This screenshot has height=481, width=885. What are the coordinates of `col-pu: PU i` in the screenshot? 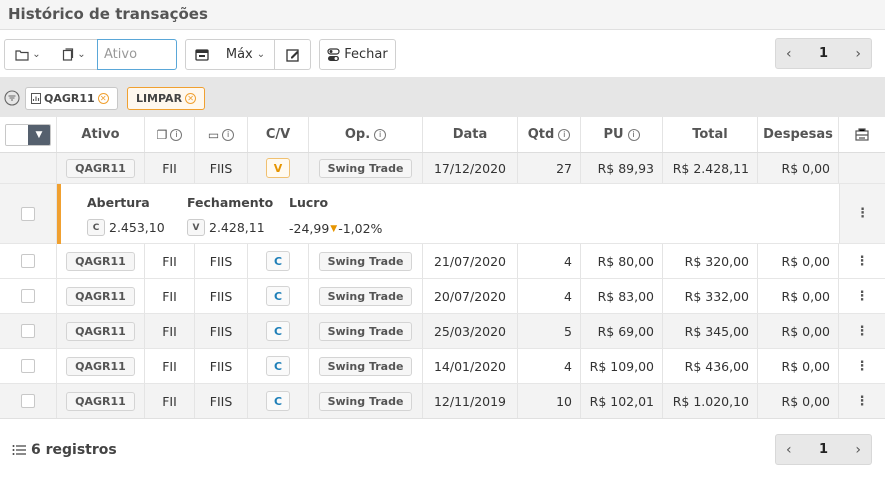 It's located at (622, 134).